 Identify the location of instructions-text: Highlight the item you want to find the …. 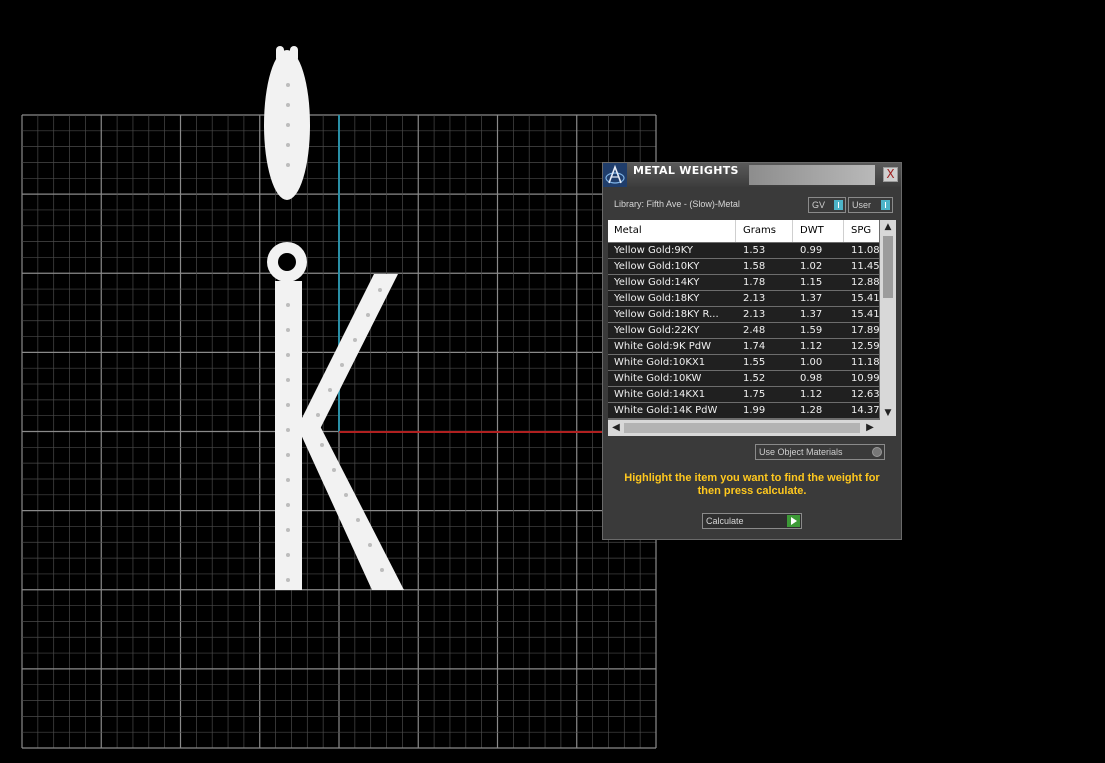
(752, 484).